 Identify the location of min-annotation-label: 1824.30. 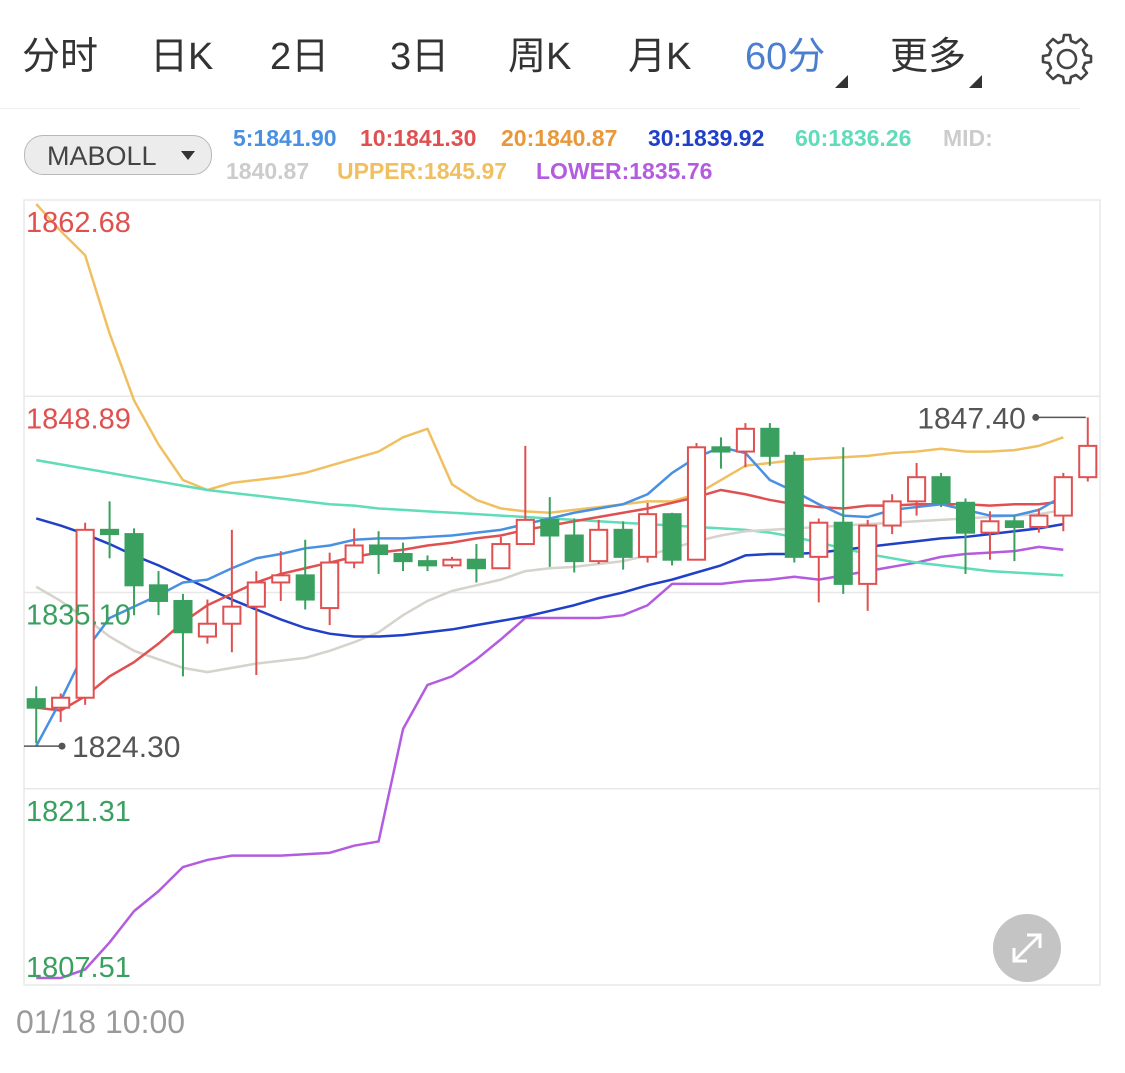
(126, 747).